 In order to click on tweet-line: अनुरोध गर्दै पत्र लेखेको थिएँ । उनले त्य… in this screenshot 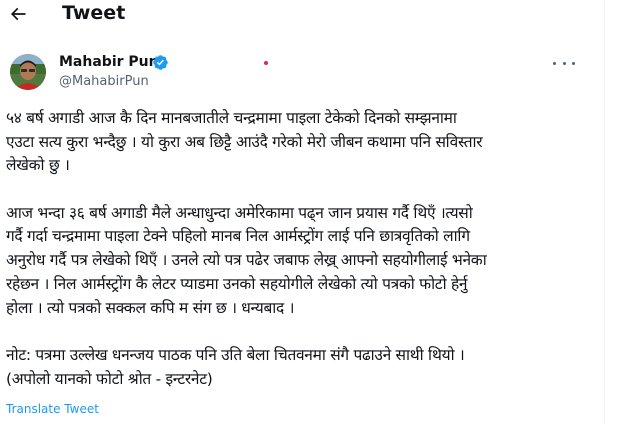, I will do `click(246, 260)`.